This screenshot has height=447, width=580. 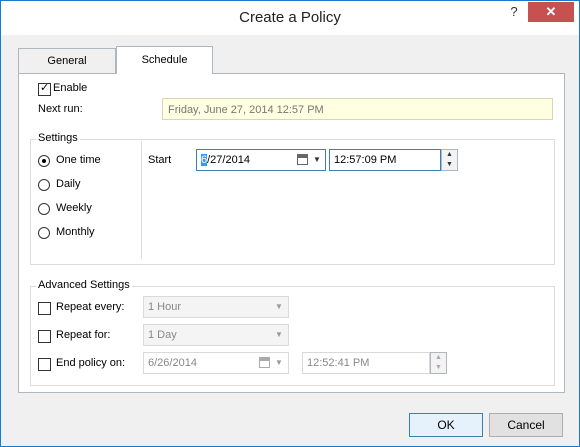 I want to click on repeat-every-value: 1 Hour, so click(x=165, y=307).